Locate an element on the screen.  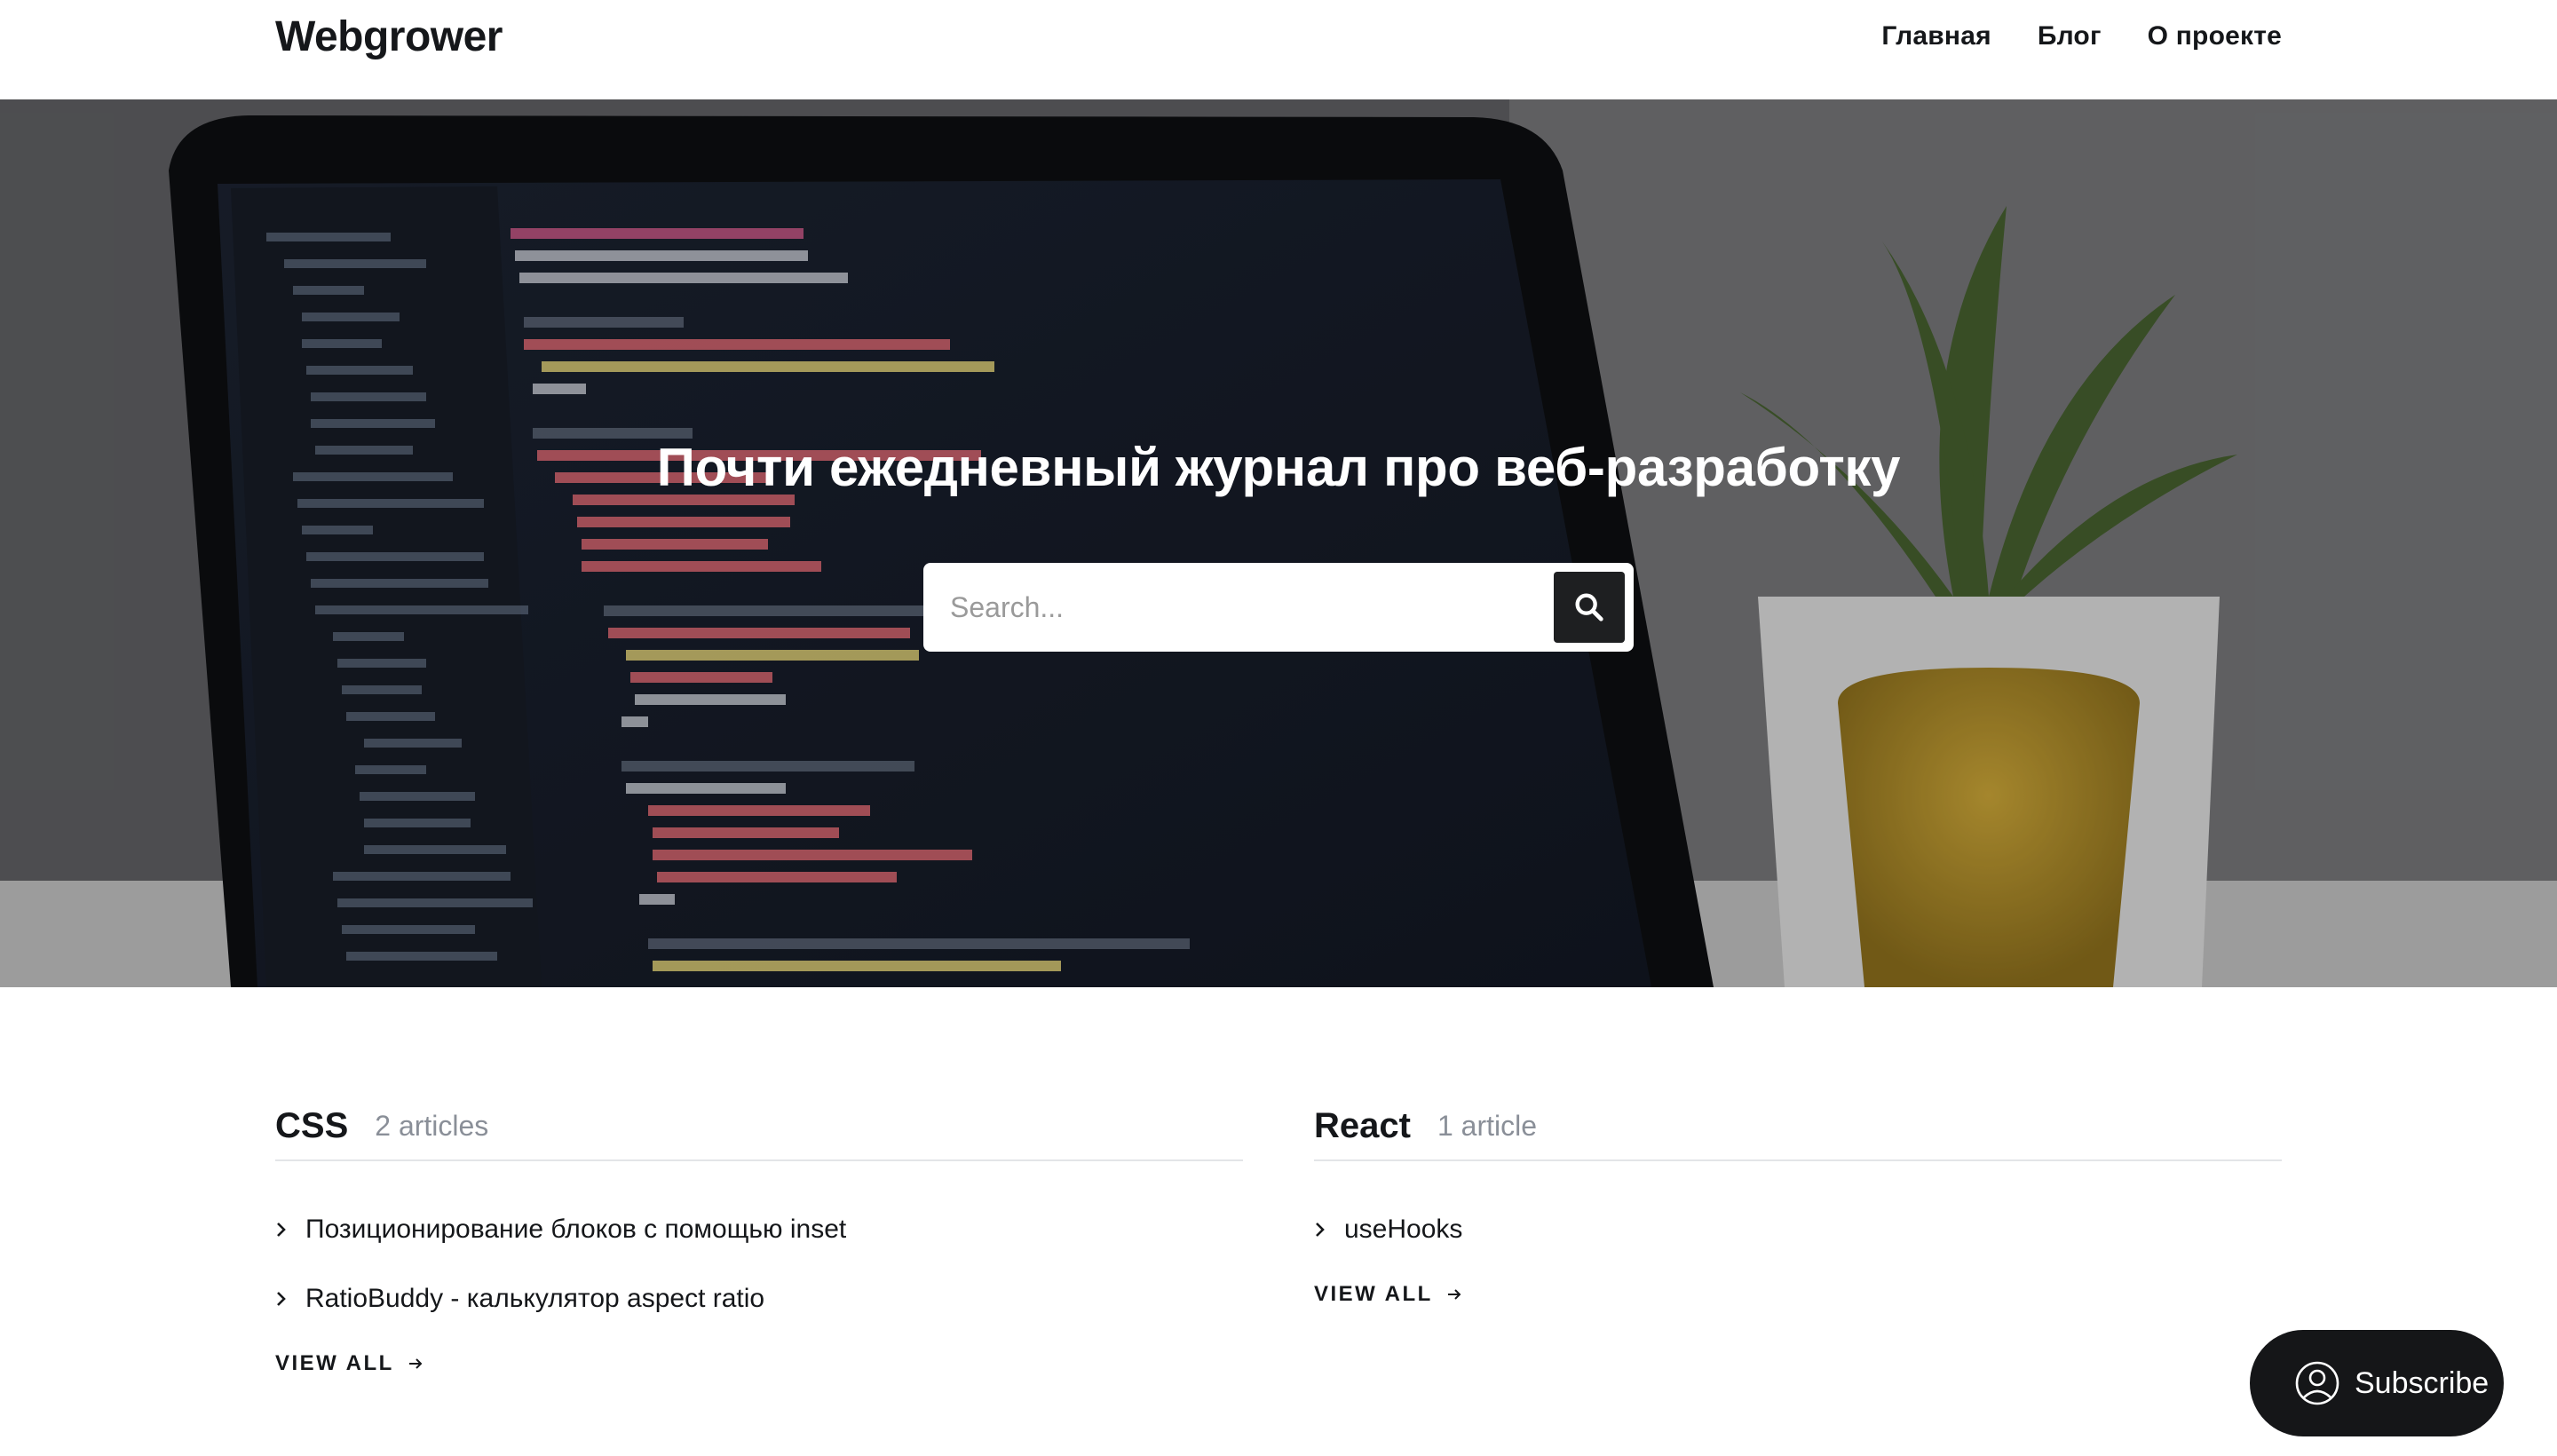
site-header: Webgrower Главная Блог О проекте is located at coordinates (1278, 49).